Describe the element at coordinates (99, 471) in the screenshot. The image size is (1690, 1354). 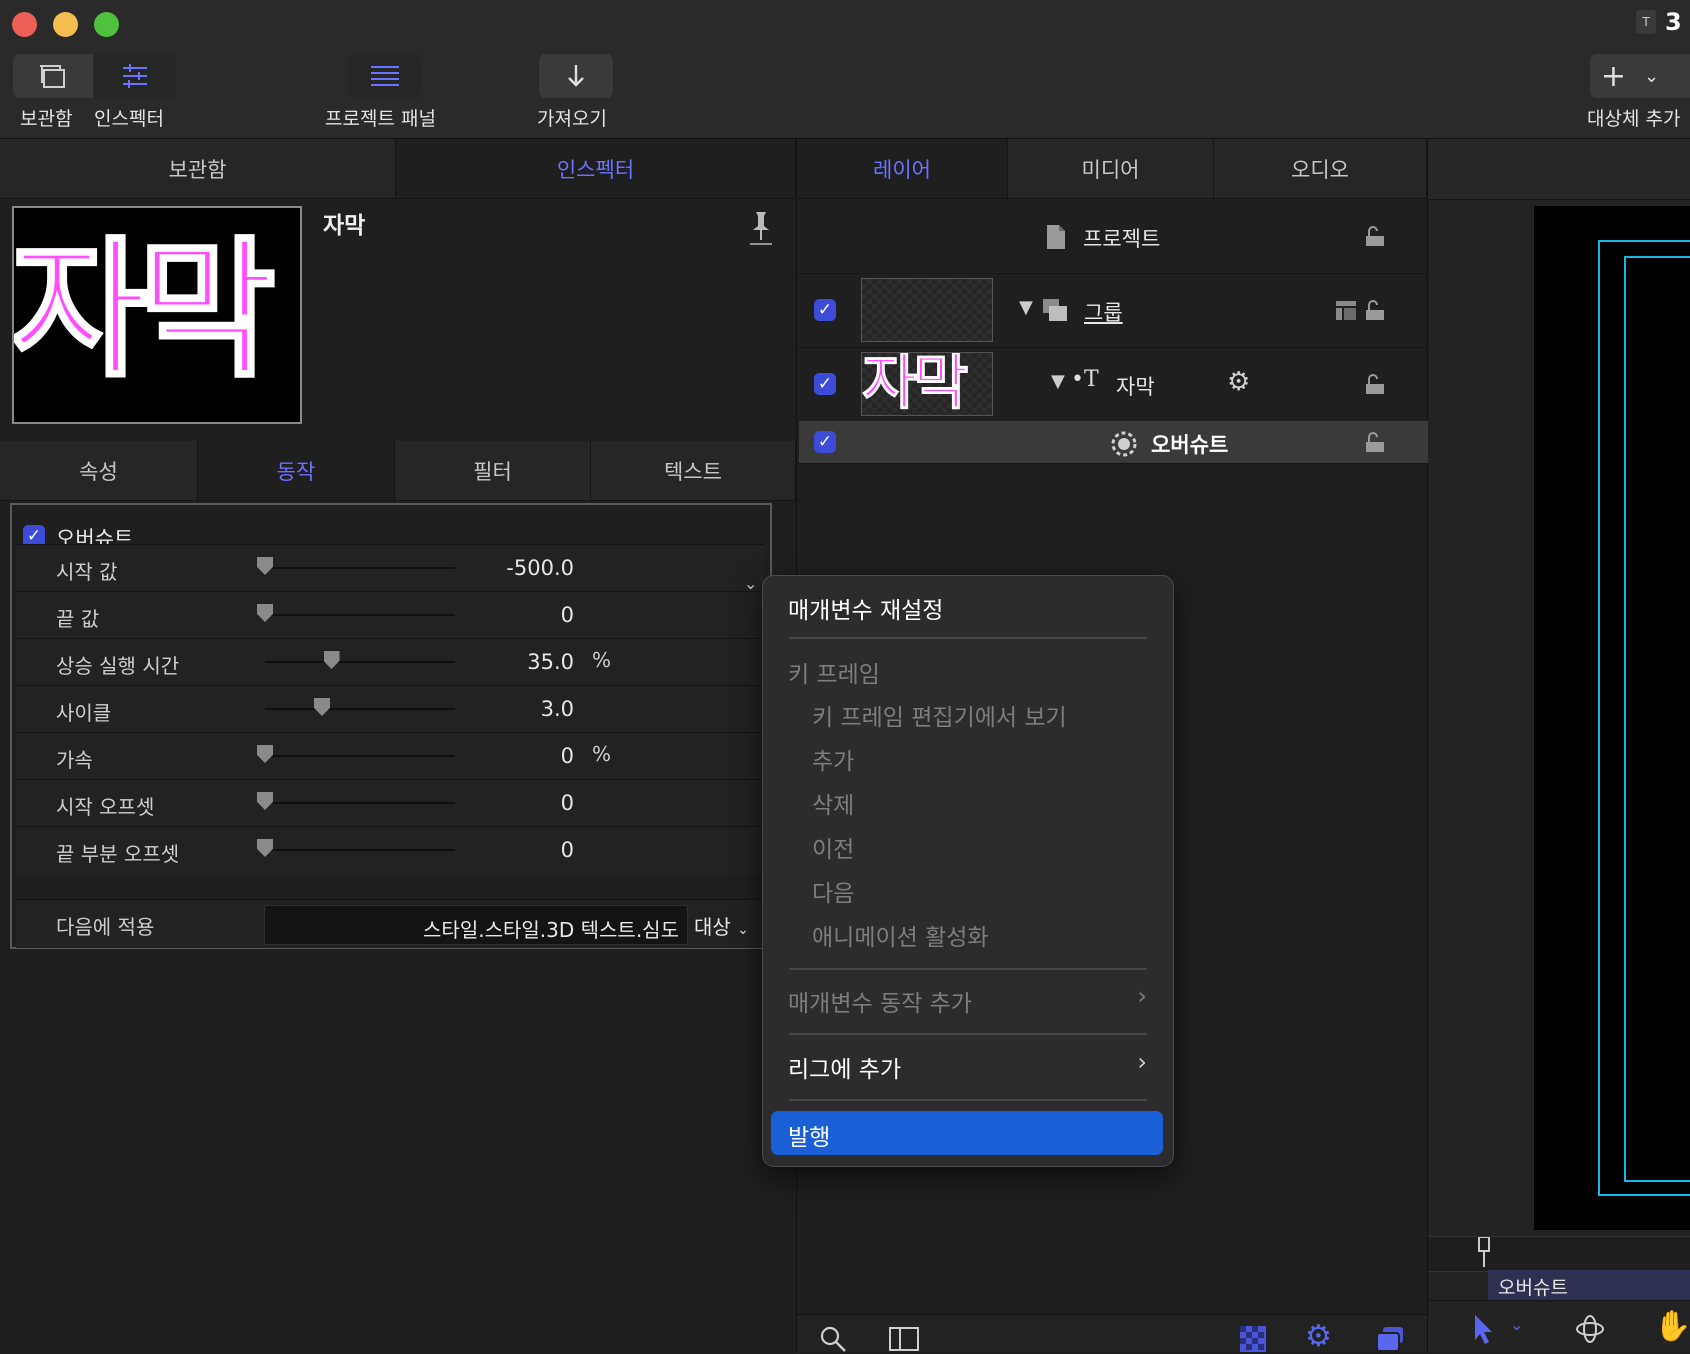
I see `subtab-properties: 속성` at that location.